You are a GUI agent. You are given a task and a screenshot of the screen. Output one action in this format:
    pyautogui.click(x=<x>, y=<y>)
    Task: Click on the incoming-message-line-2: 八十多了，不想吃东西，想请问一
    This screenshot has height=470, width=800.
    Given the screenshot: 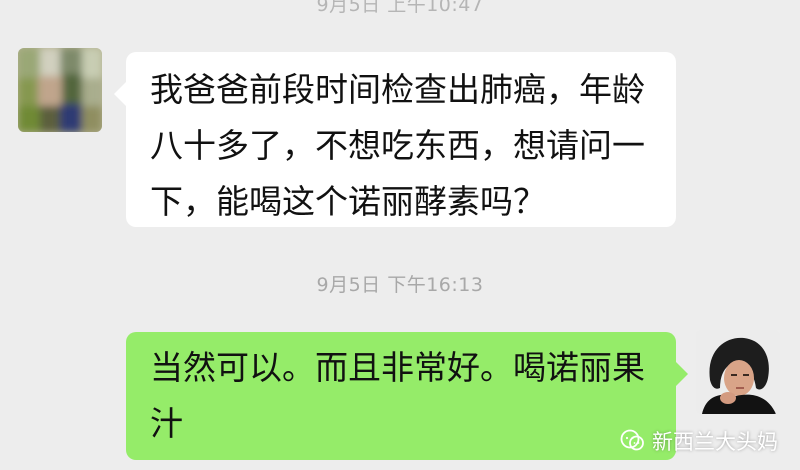 What is the action you would take?
    pyautogui.click(x=397, y=145)
    